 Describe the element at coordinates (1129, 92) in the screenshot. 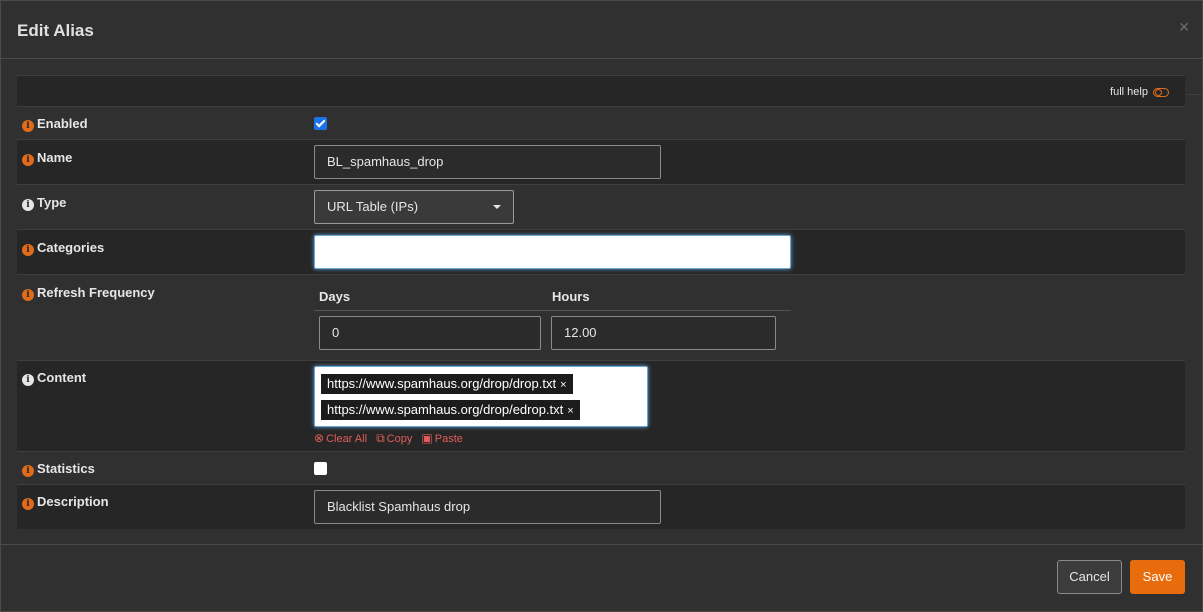

I see `full-help-label: full help` at that location.